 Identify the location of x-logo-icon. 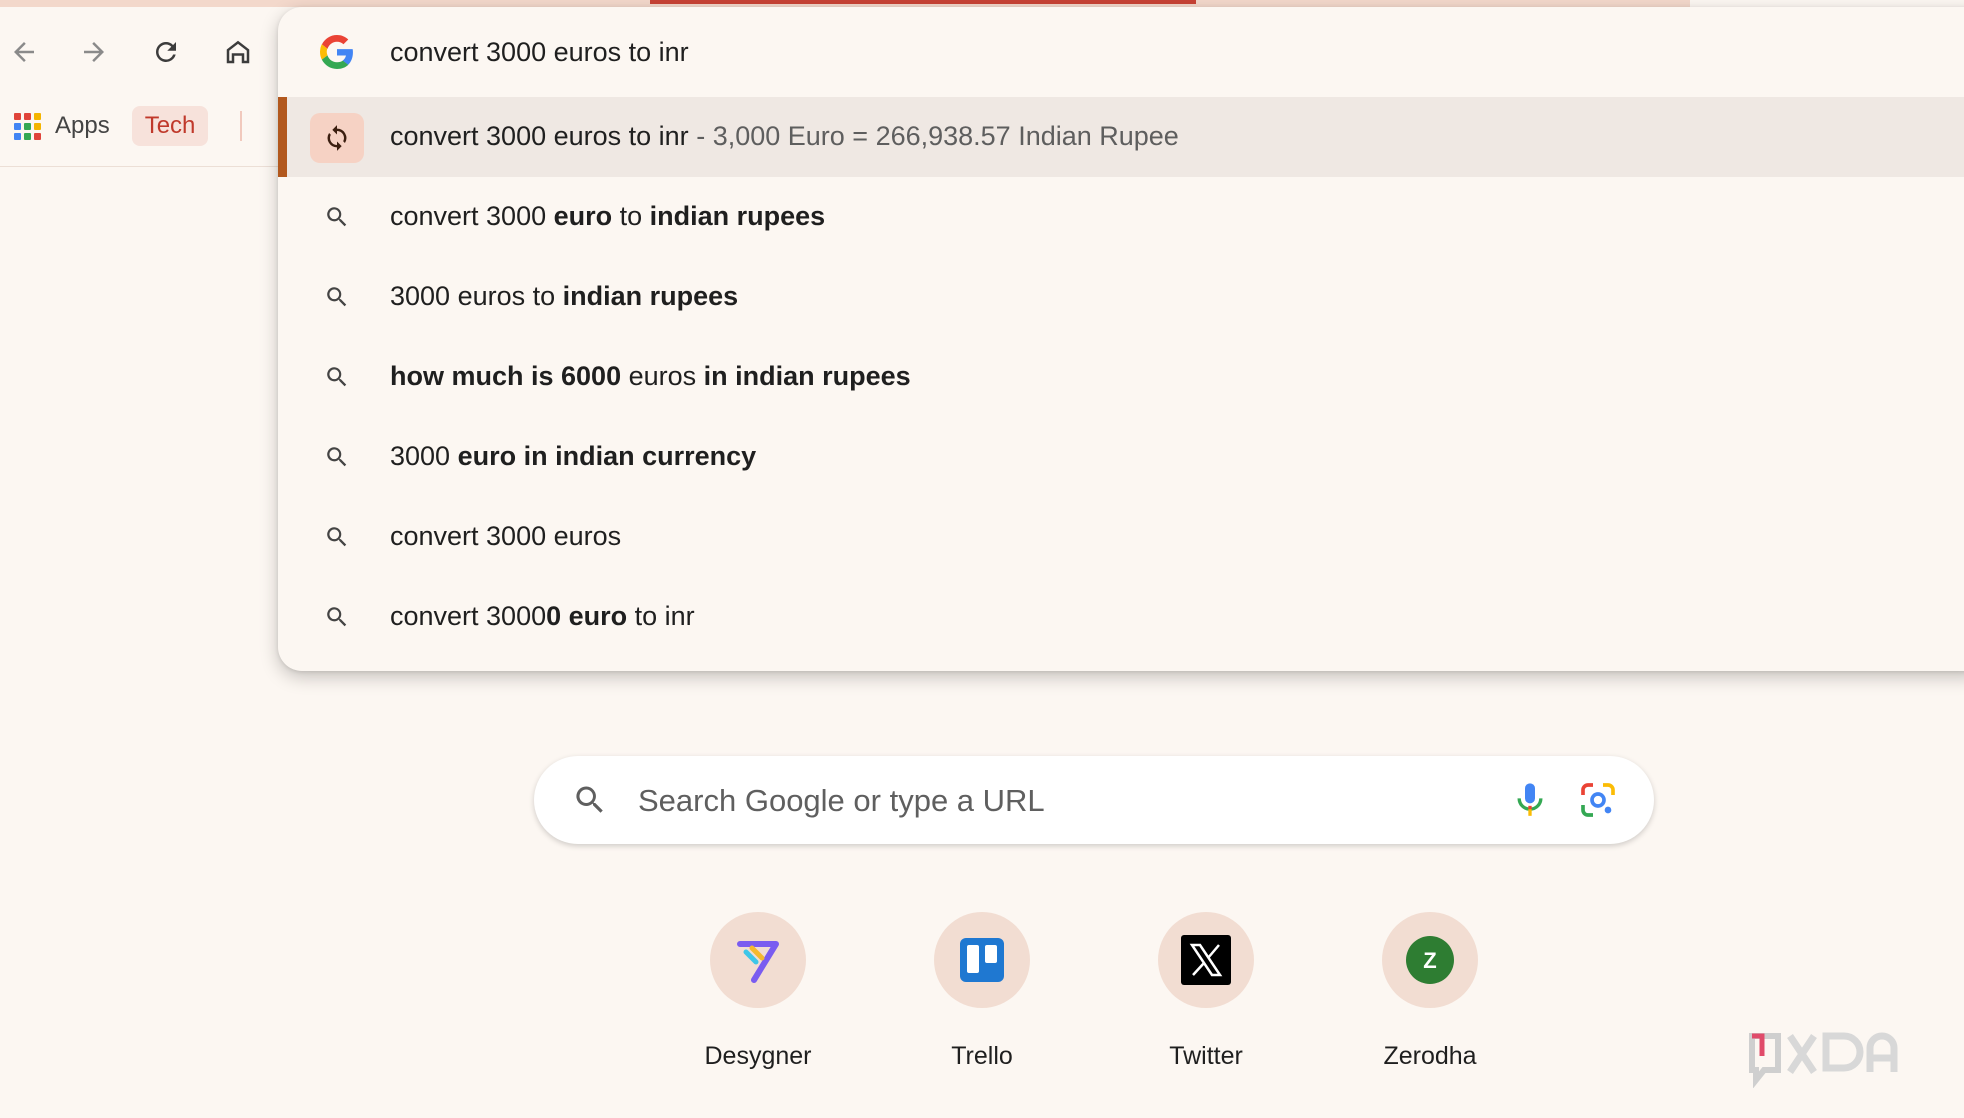
(1206, 960).